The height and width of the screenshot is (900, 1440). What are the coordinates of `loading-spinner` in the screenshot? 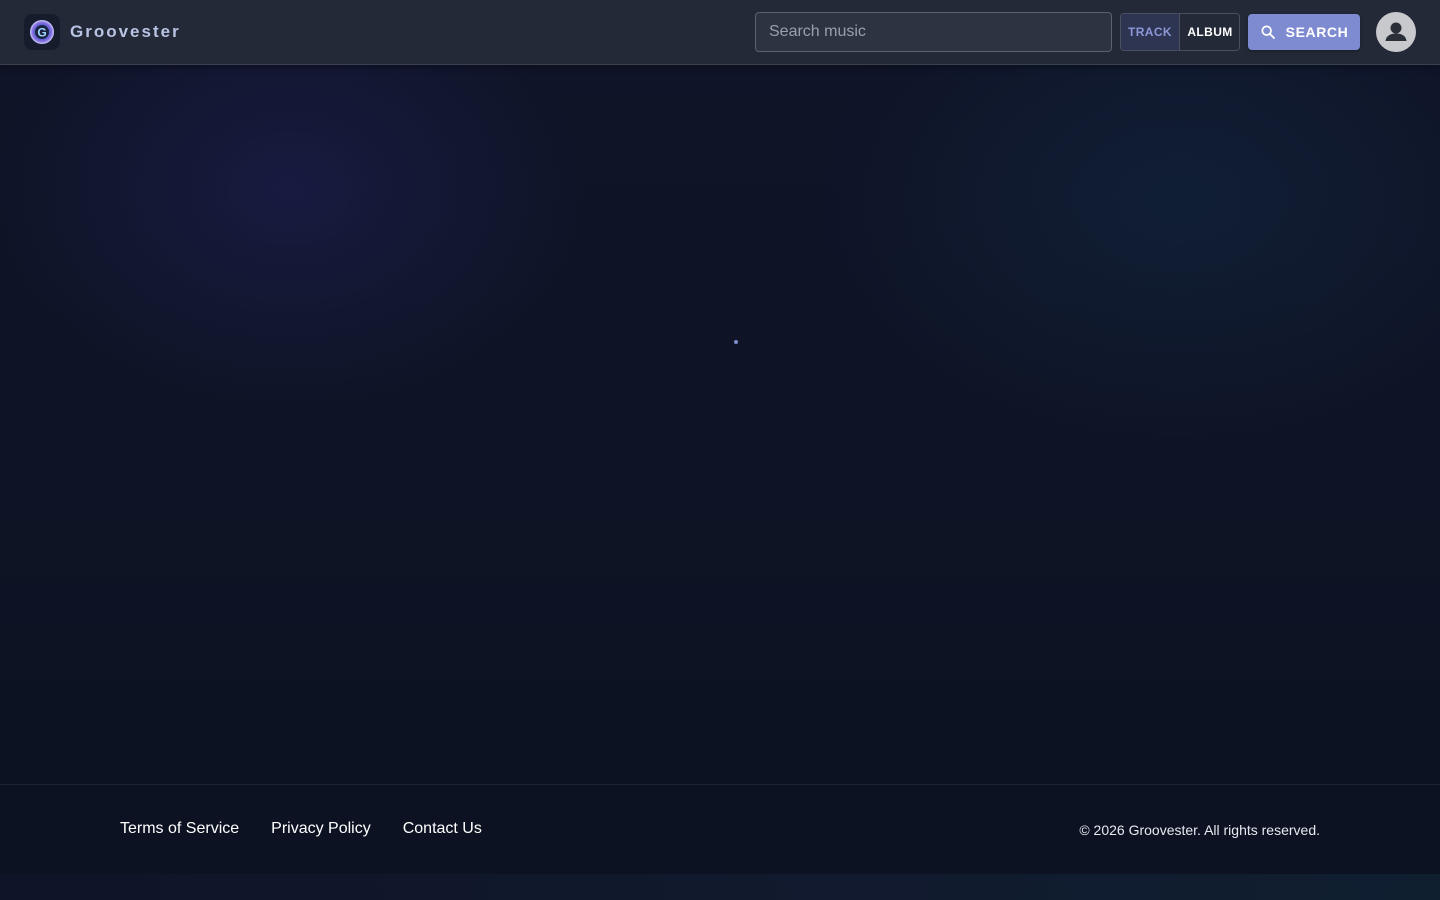 It's located at (736, 342).